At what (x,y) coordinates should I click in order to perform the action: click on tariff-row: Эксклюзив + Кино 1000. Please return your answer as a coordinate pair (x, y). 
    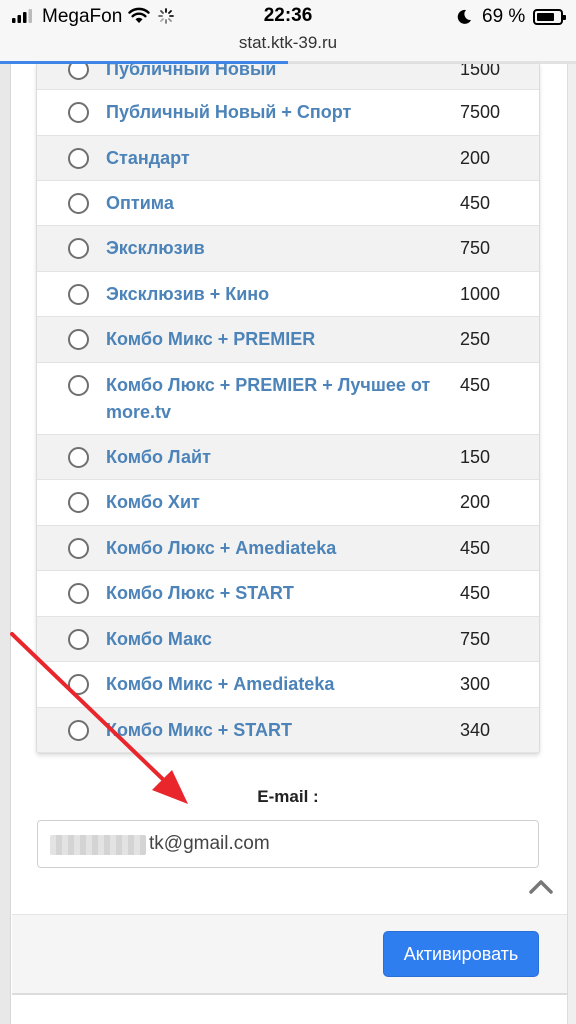
    Looking at the image, I should click on (288, 294).